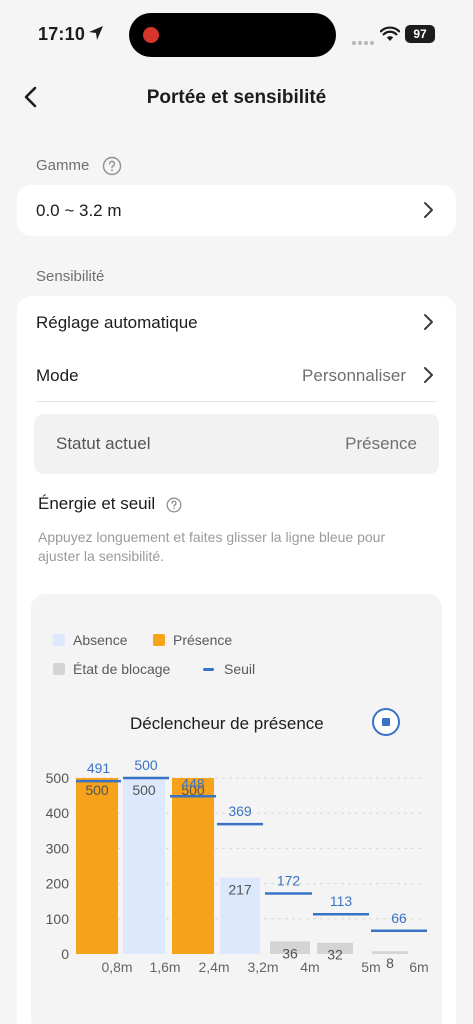  I want to click on gamme-value: 0.0 ~ 3.2 m, so click(79, 210).